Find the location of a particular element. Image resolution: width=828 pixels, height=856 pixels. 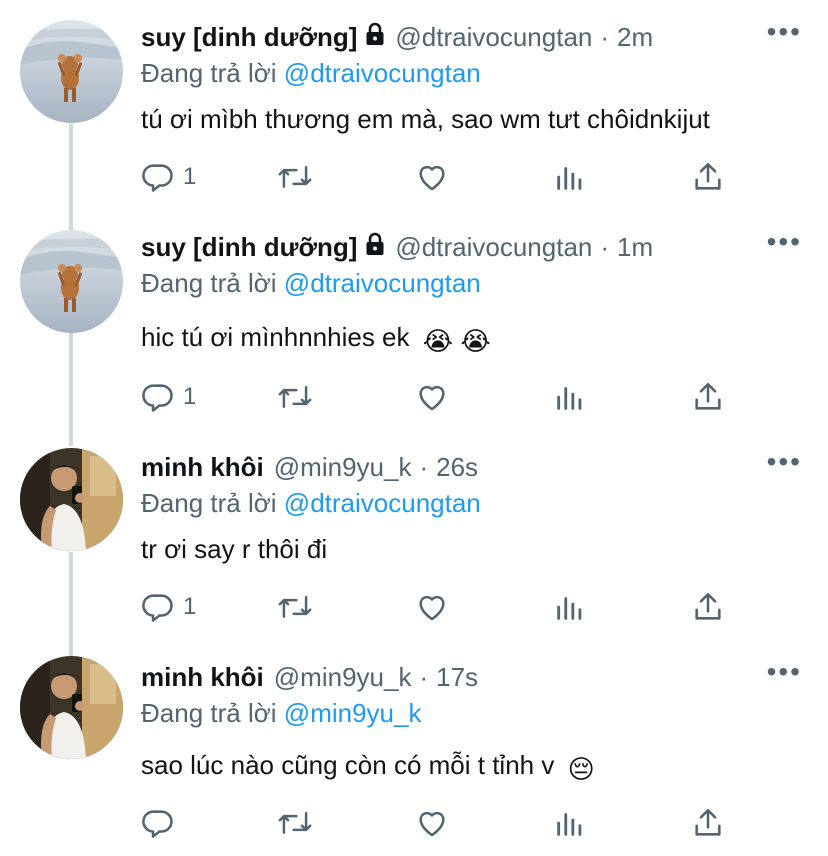

tweet-text: hic tú ơi mìnhnnhies ek 😭 😭 is located at coordinates (316, 339).